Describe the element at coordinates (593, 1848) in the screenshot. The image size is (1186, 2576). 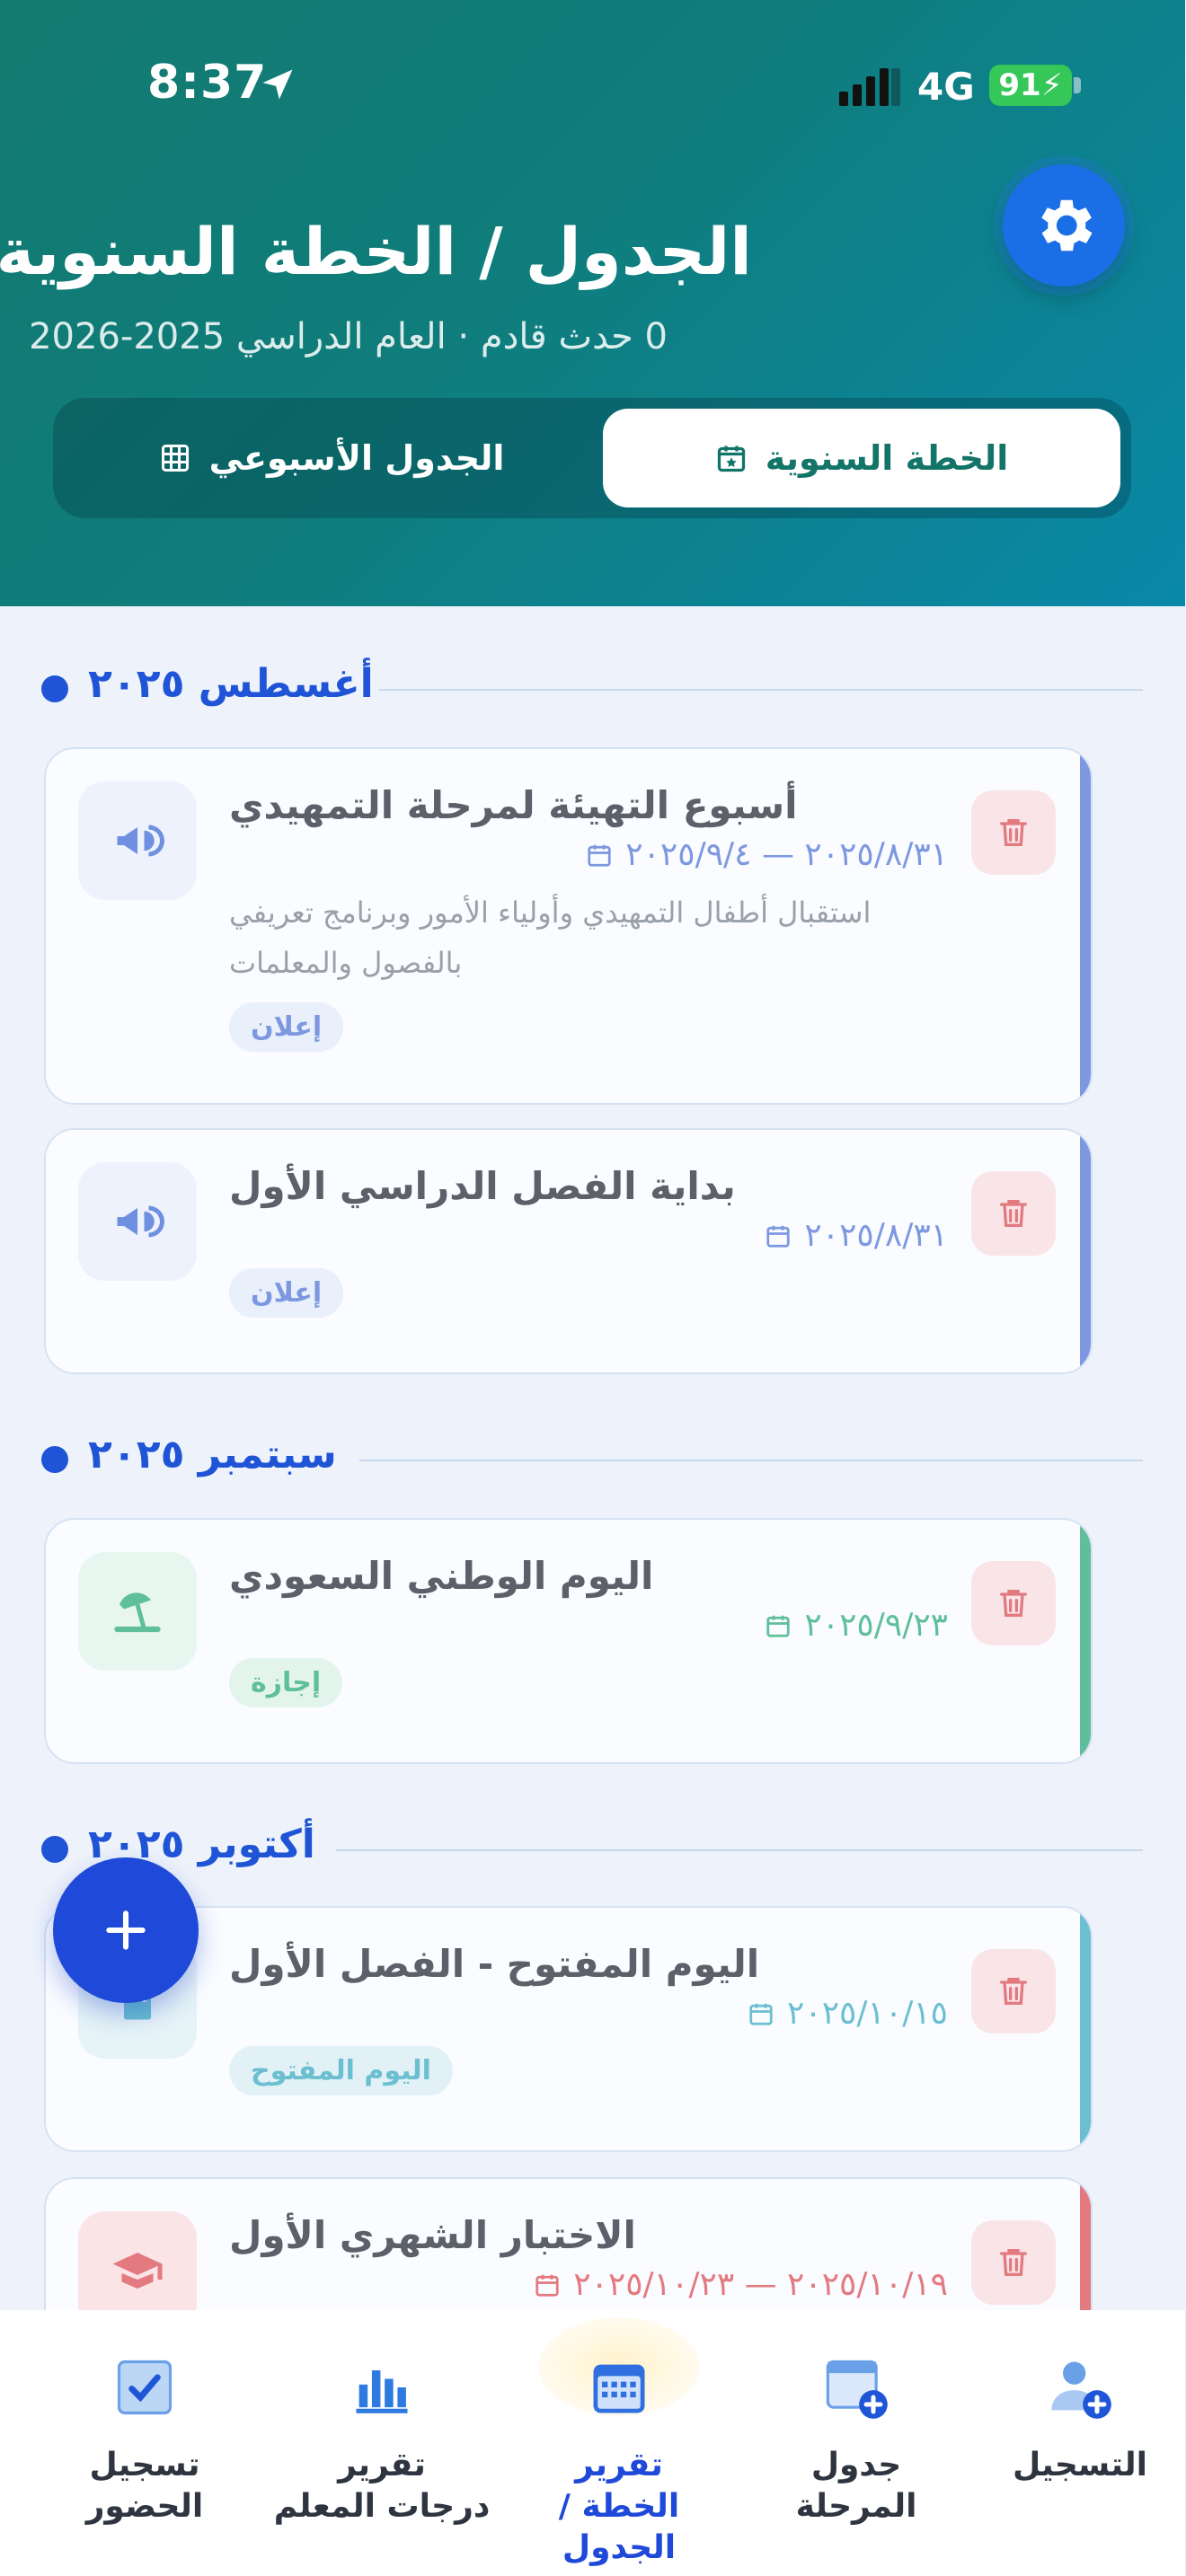
I see `month-header-october: أكتوبر ٢٠٢٥` at that location.